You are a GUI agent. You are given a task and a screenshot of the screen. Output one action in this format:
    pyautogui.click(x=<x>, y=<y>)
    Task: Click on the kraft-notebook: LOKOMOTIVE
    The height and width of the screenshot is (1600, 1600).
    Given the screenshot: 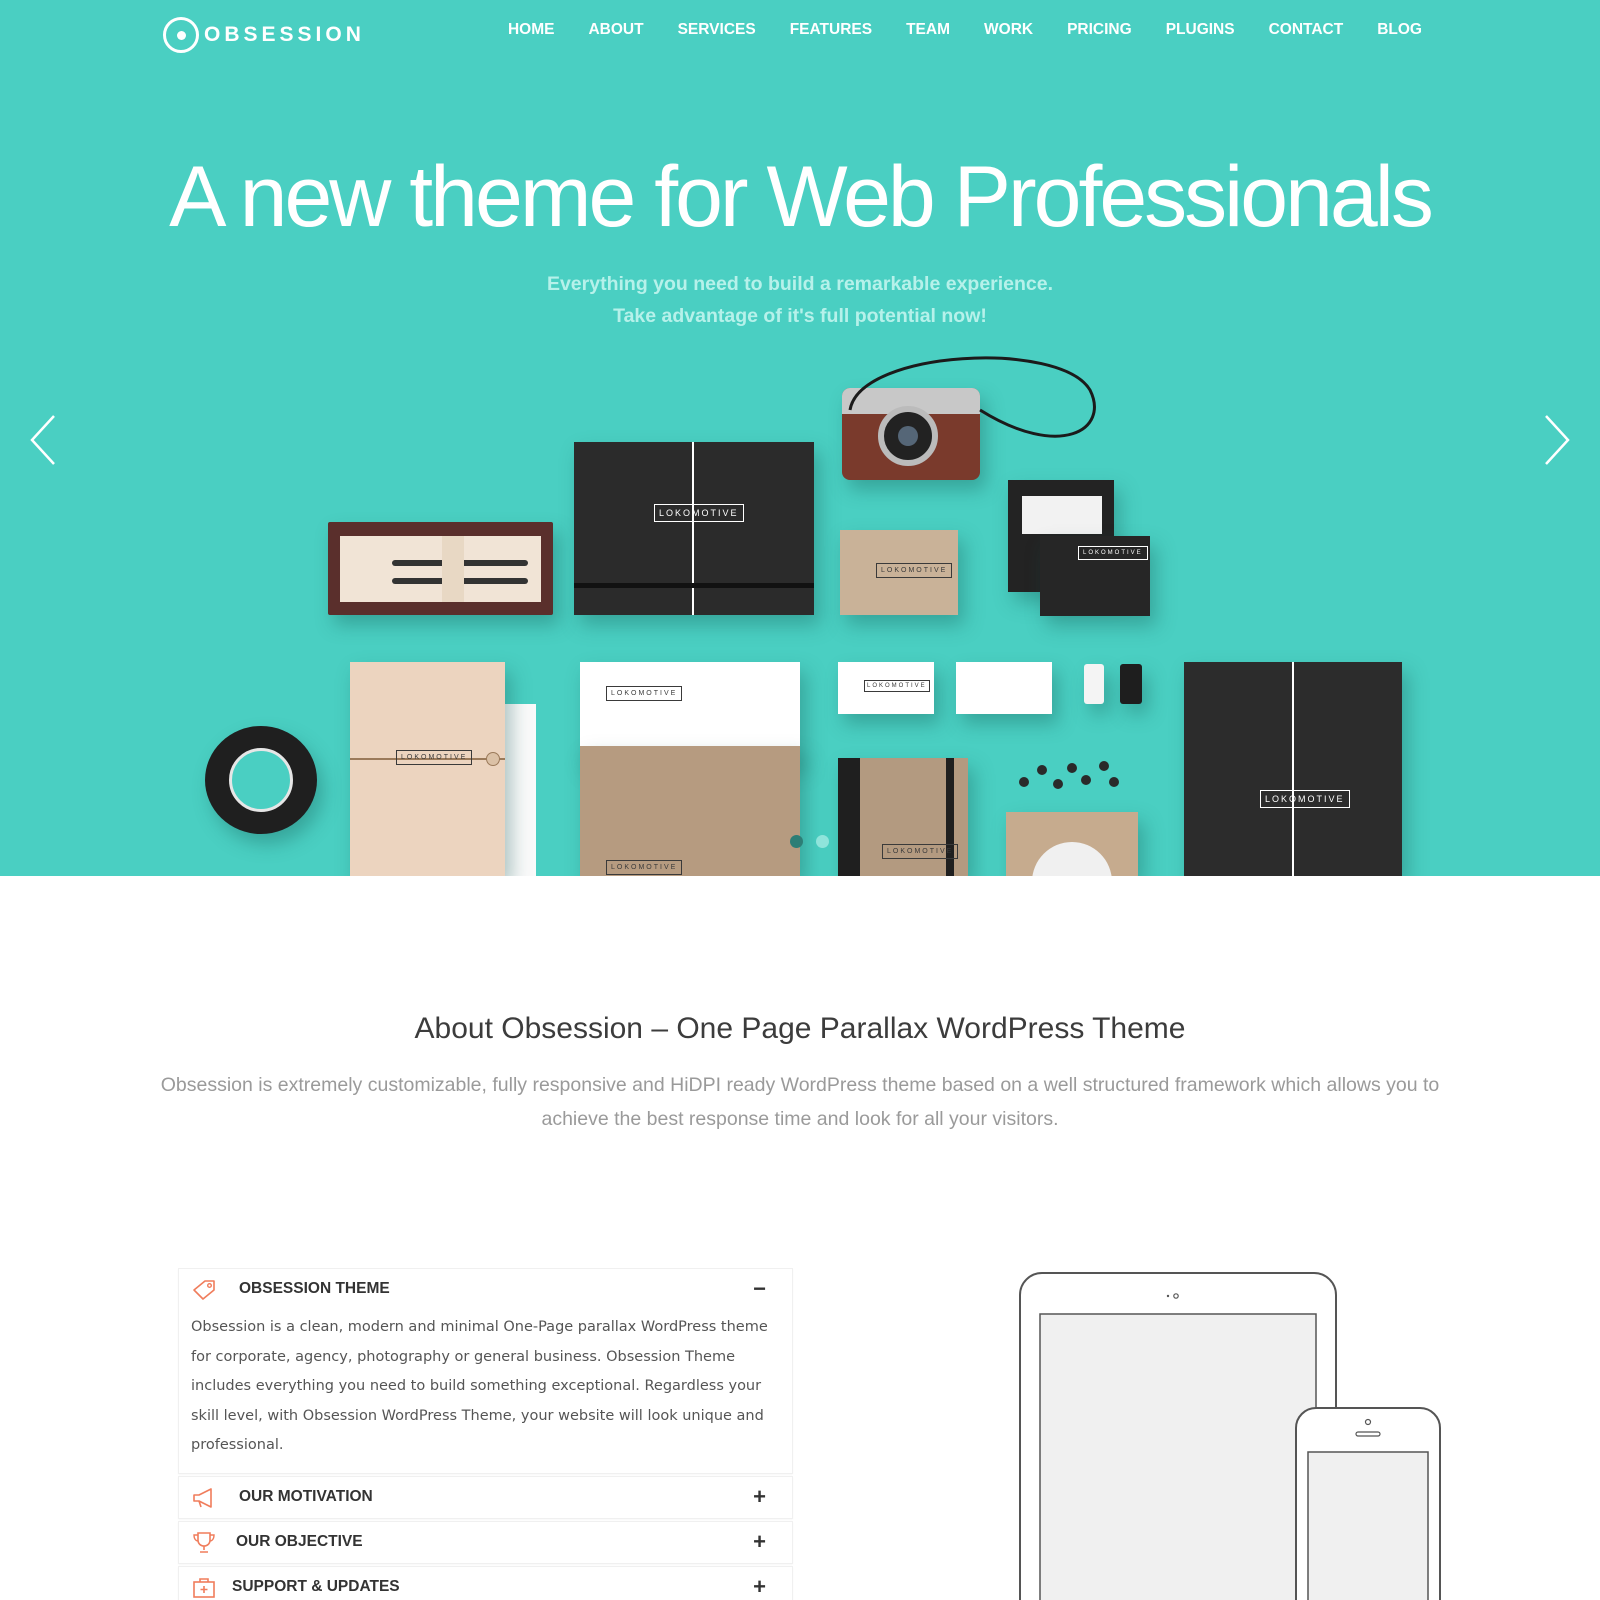 What is the action you would take?
    pyautogui.click(x=903, y=817)
    